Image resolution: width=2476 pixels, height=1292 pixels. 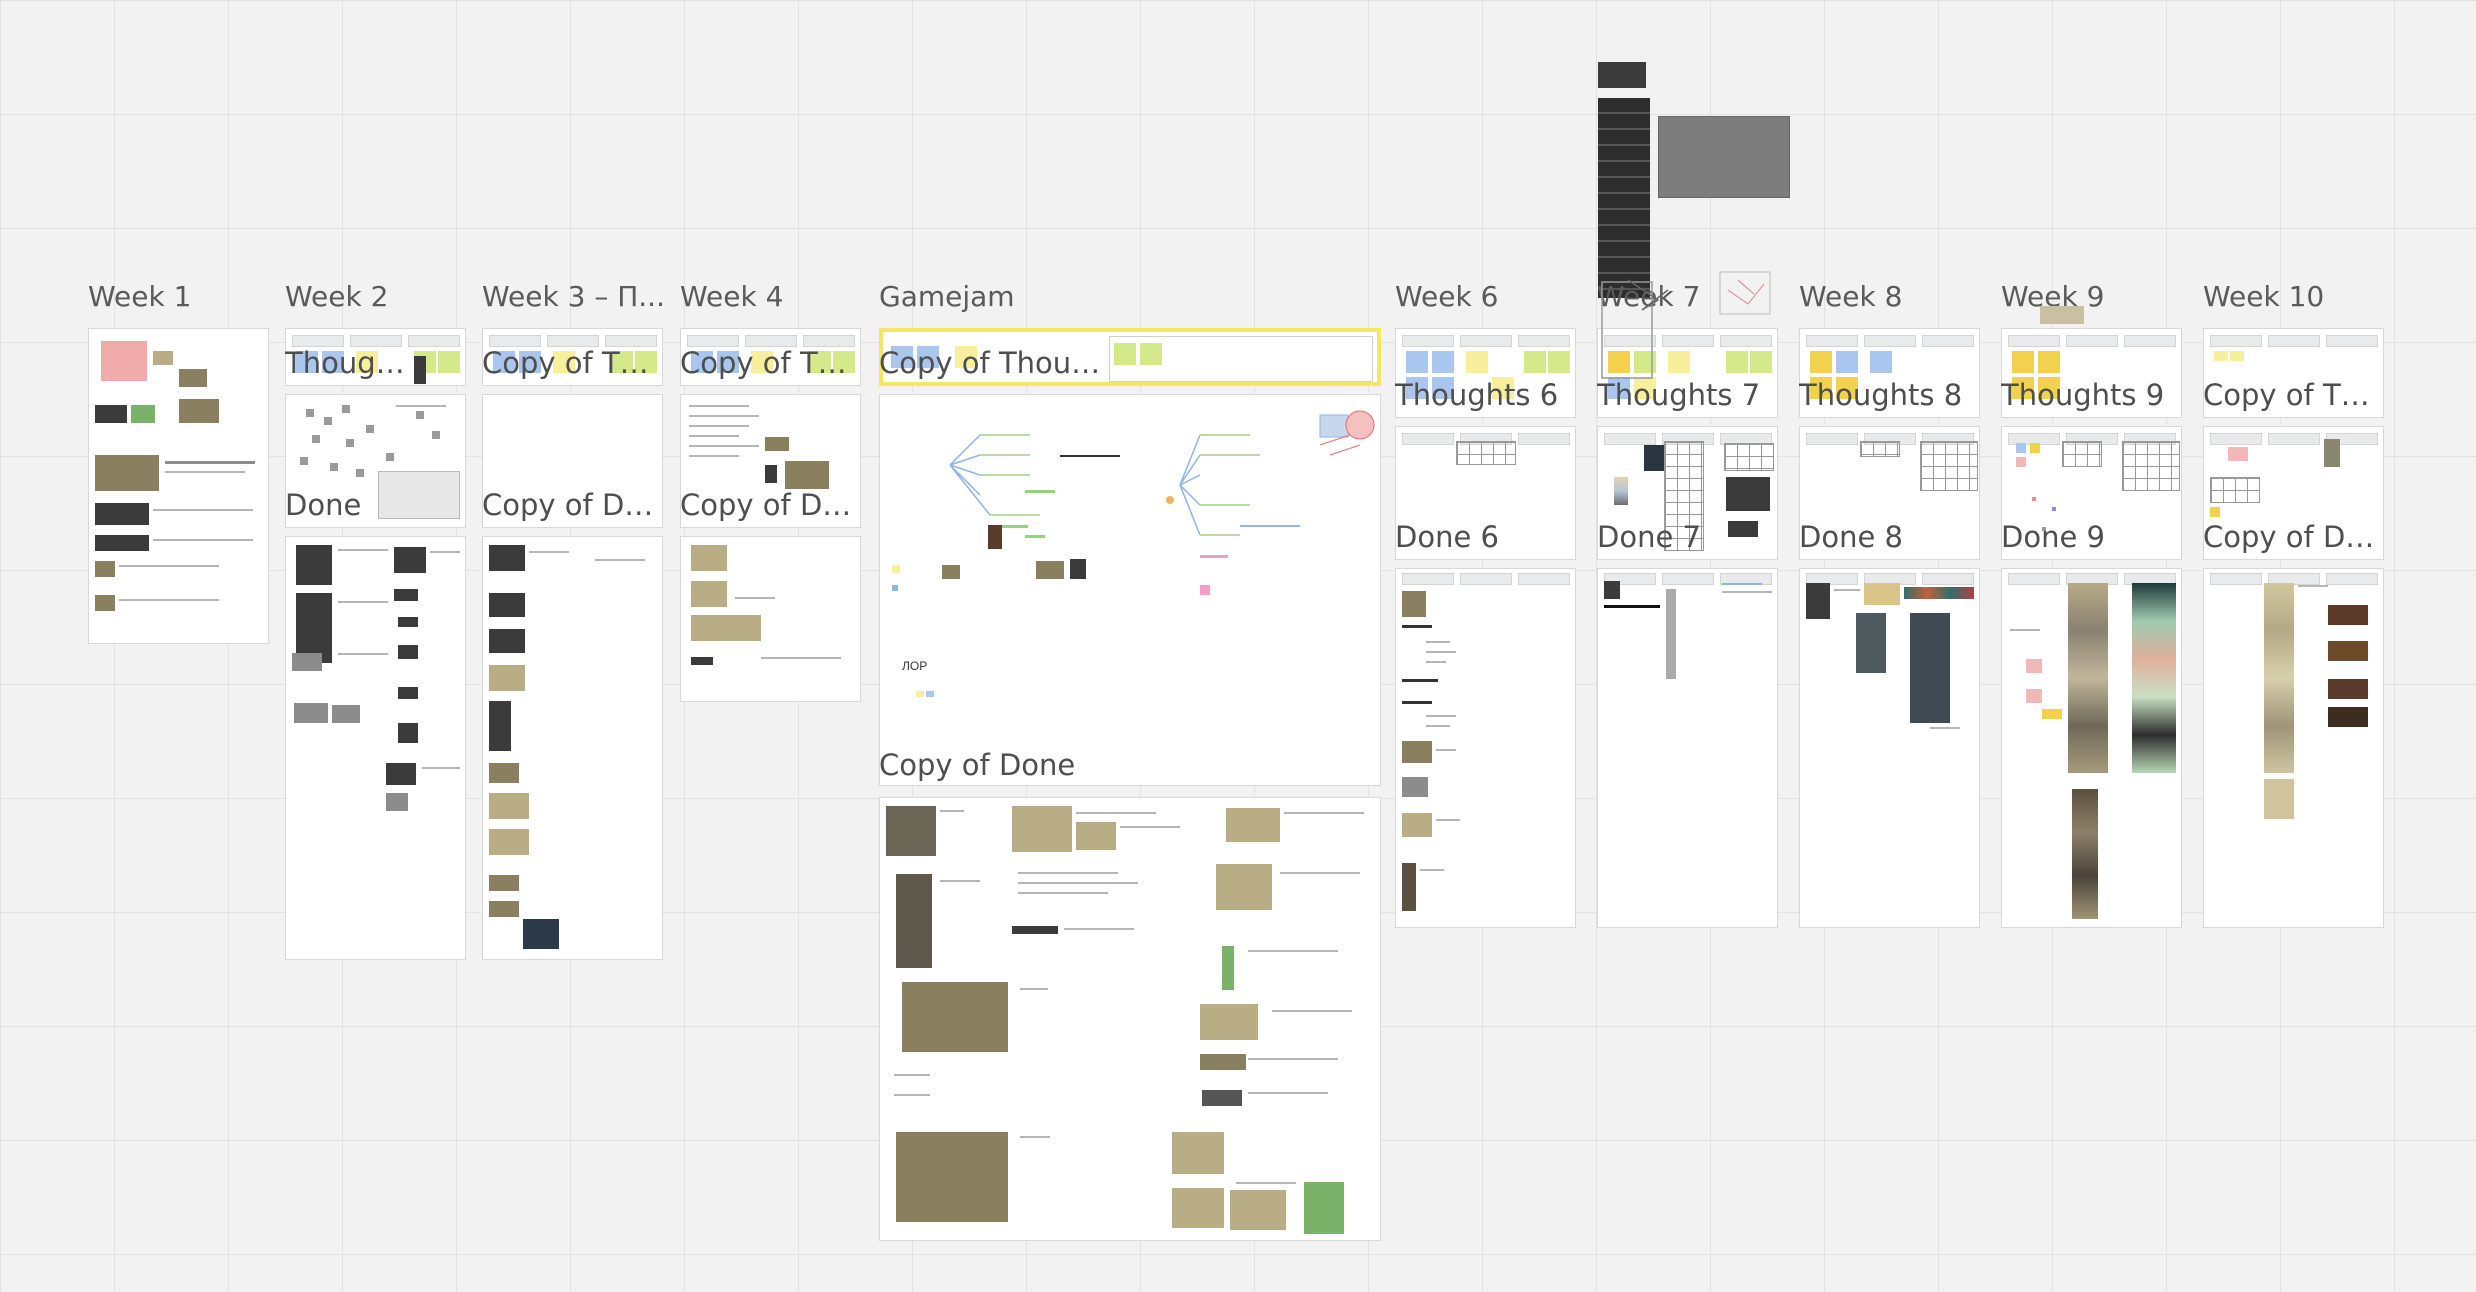 What do you see at coordinates (323, 505) in the screenshot?
I see `frame-label-done-week-2: Done` at bounding box center [323, 505].